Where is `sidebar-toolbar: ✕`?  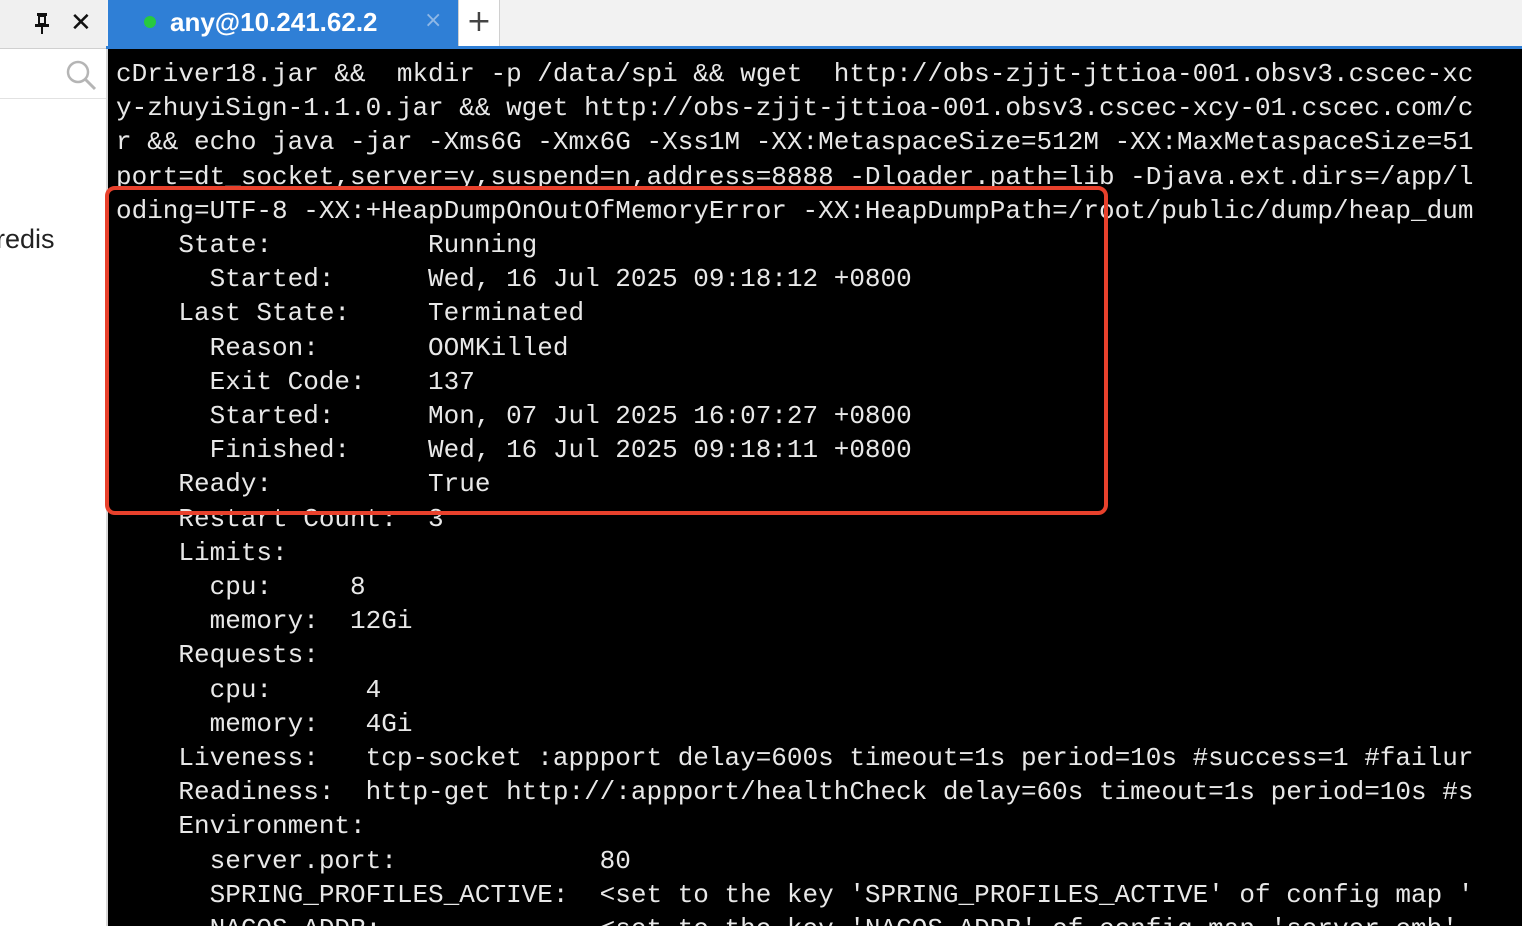 sidebar-toolbar: ✕ is located at coordinates (53, 24).